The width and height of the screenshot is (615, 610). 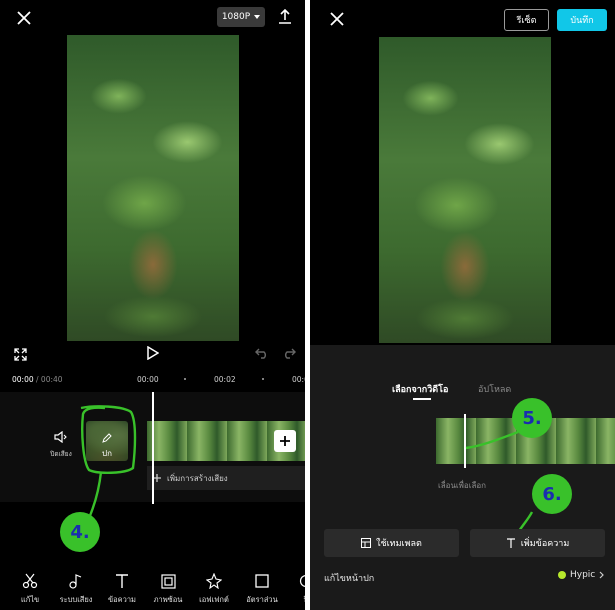 I want to click on resolution-label: 1080P, so click(x=236, y=17).